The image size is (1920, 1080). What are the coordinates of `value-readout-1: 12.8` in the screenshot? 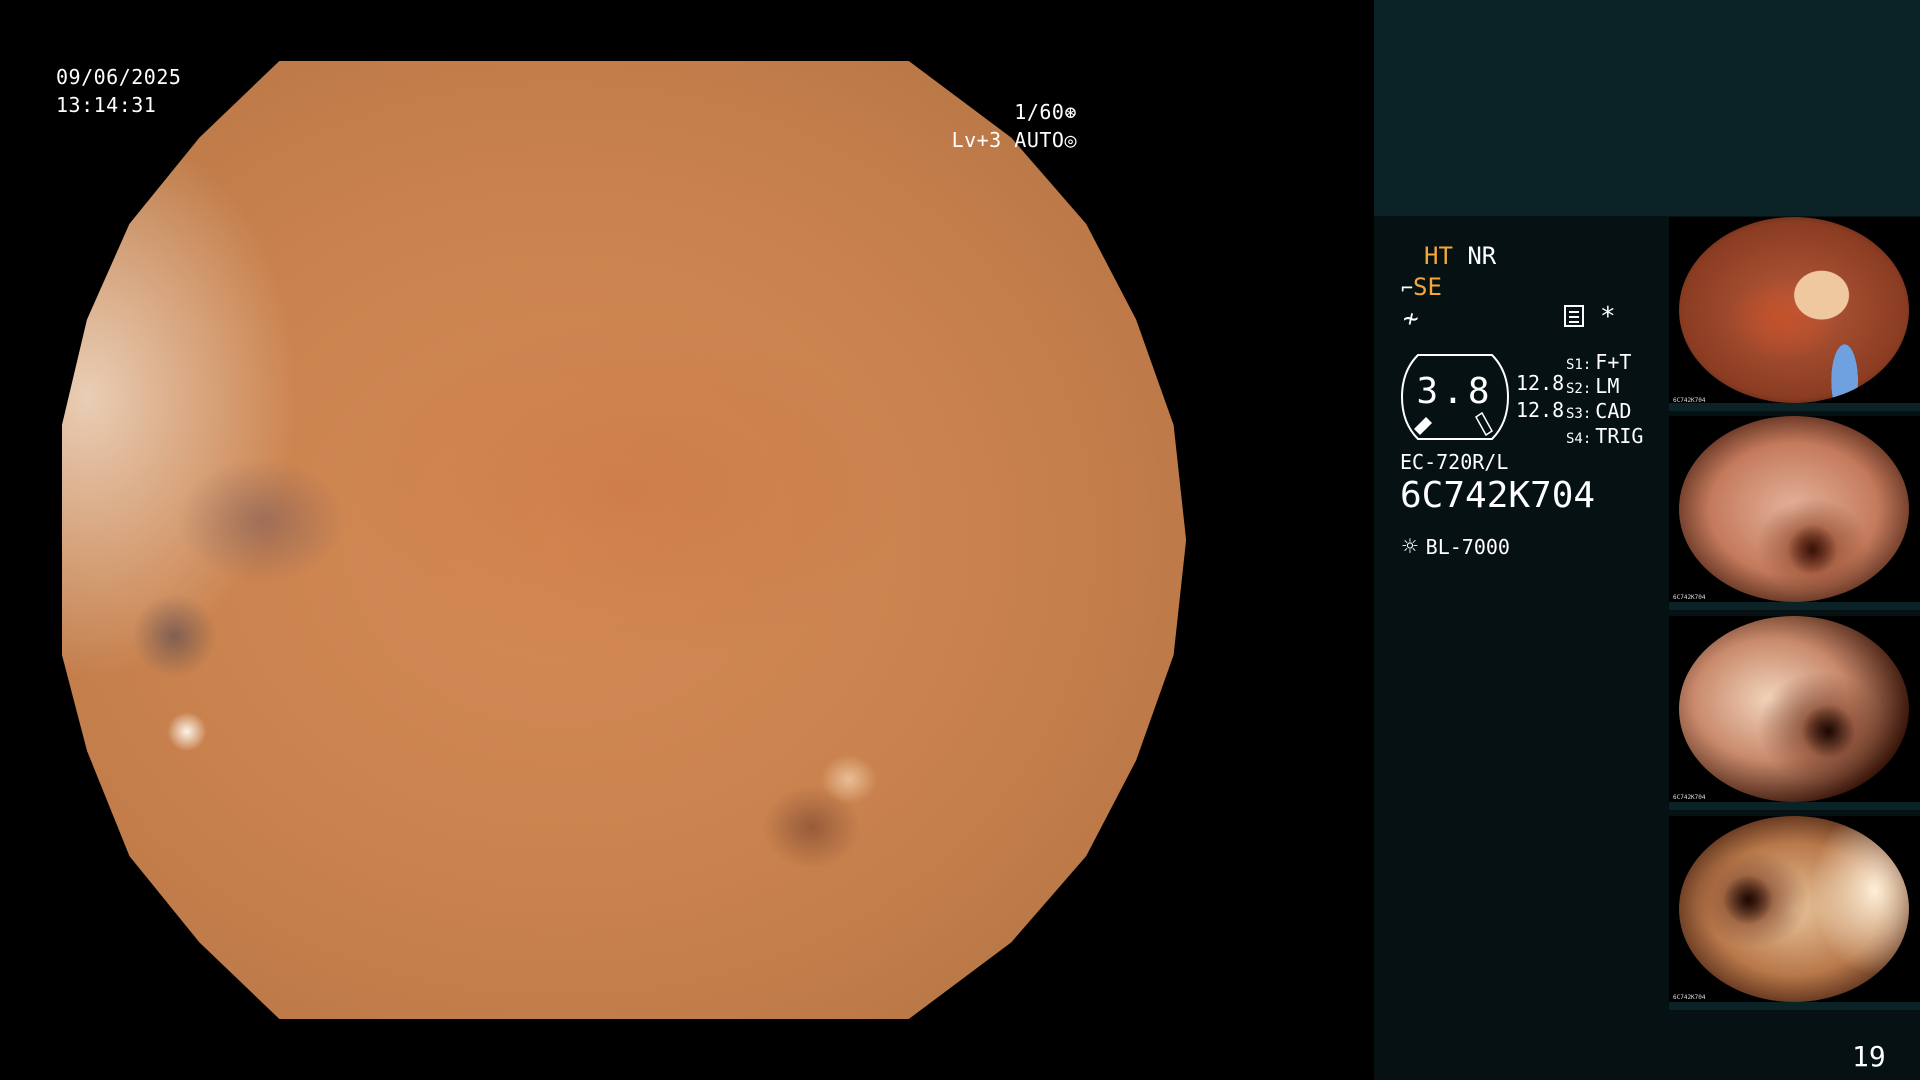 It's located at (1540, 383).